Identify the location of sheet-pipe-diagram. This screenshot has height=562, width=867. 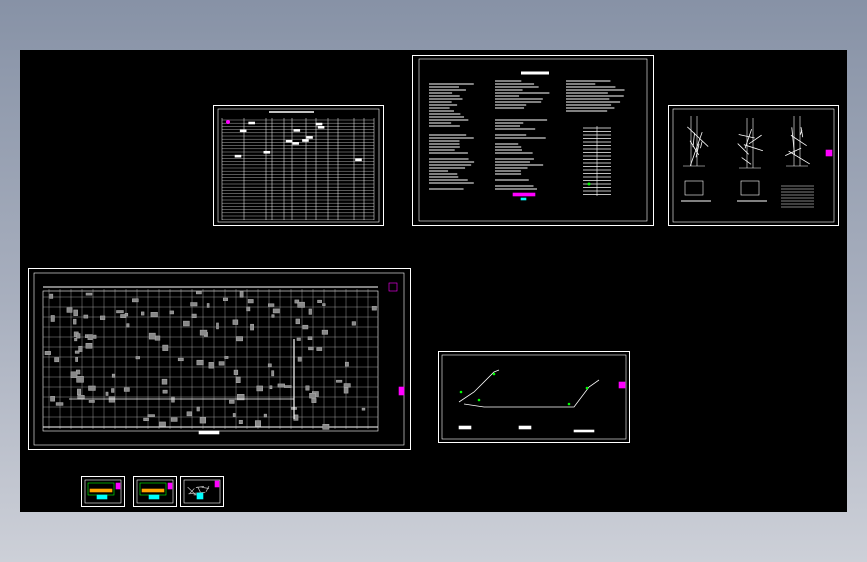
(534, 397).